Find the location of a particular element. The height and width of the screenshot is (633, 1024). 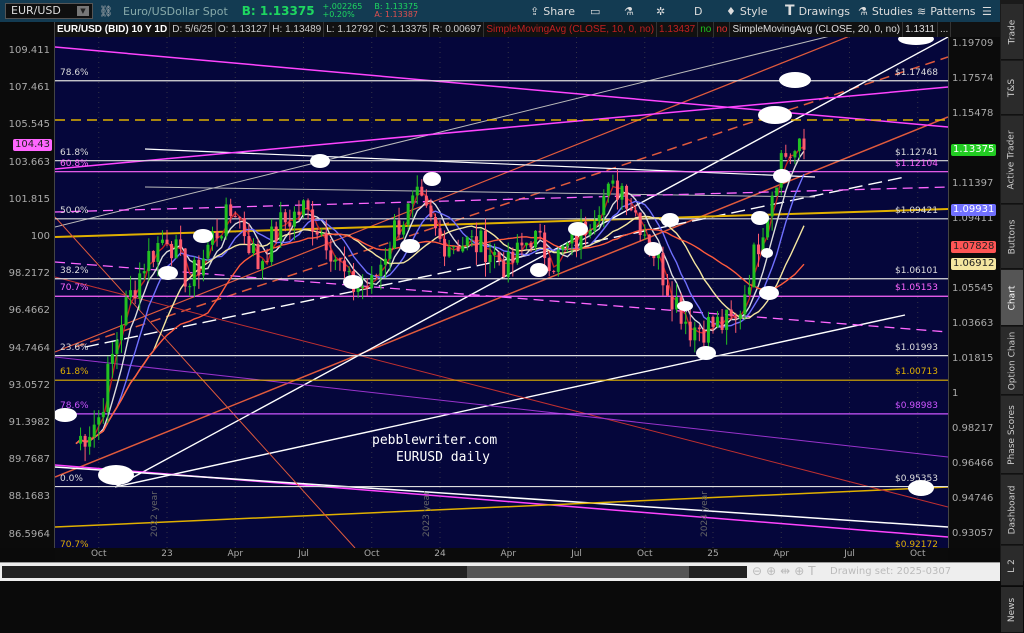

studies-button: ⚗ Studies is located at coordinates (885, 11).